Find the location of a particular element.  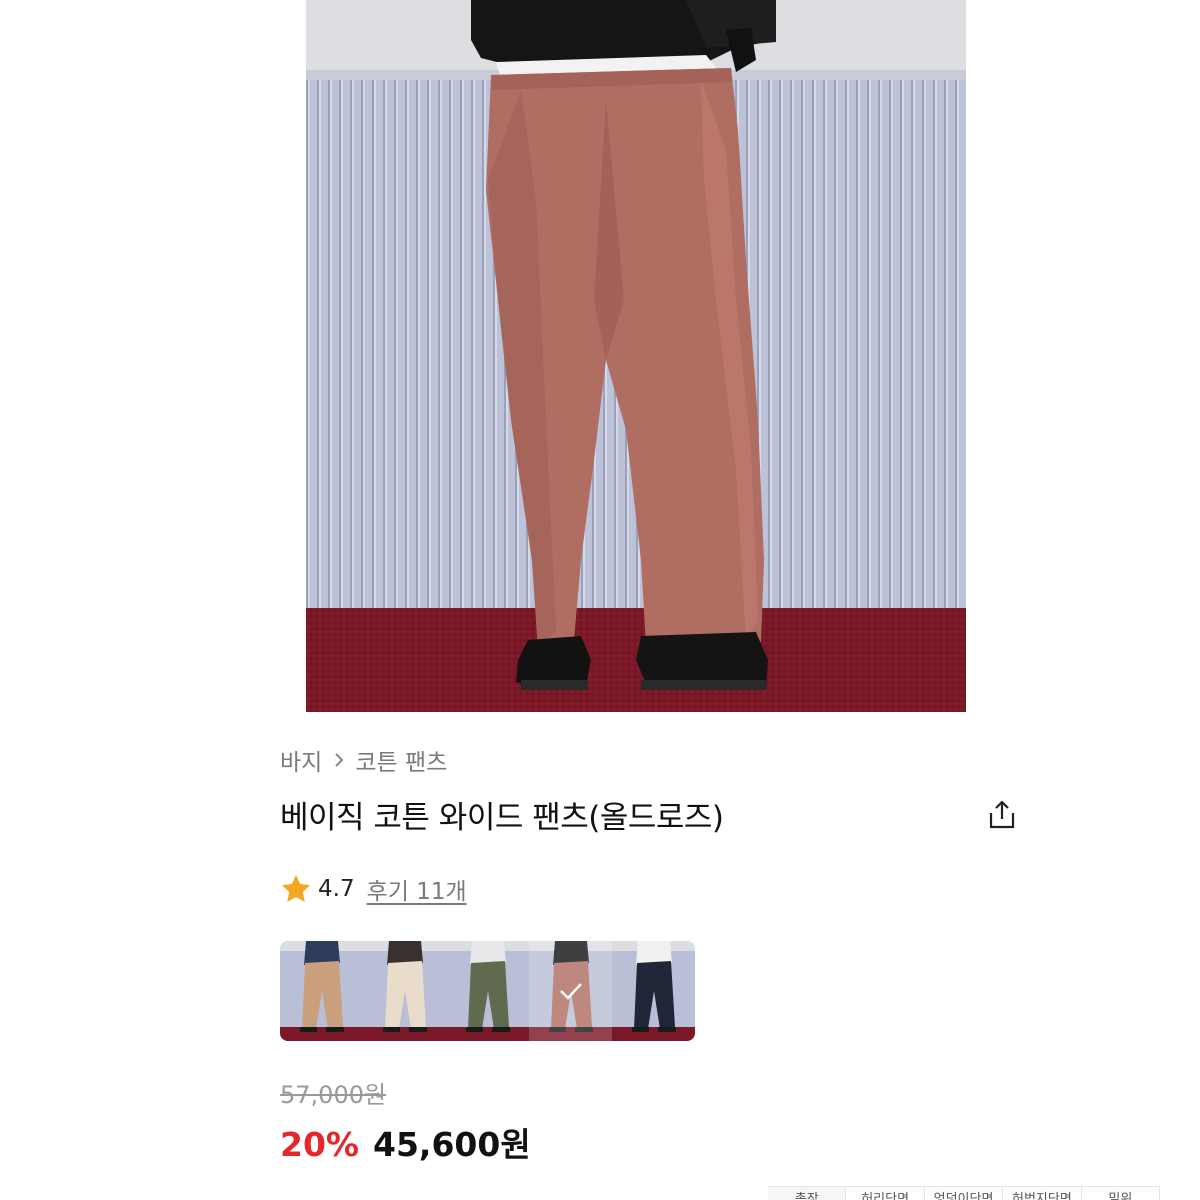

final-price: 45,600원 is located at coordinates (452, 1144).